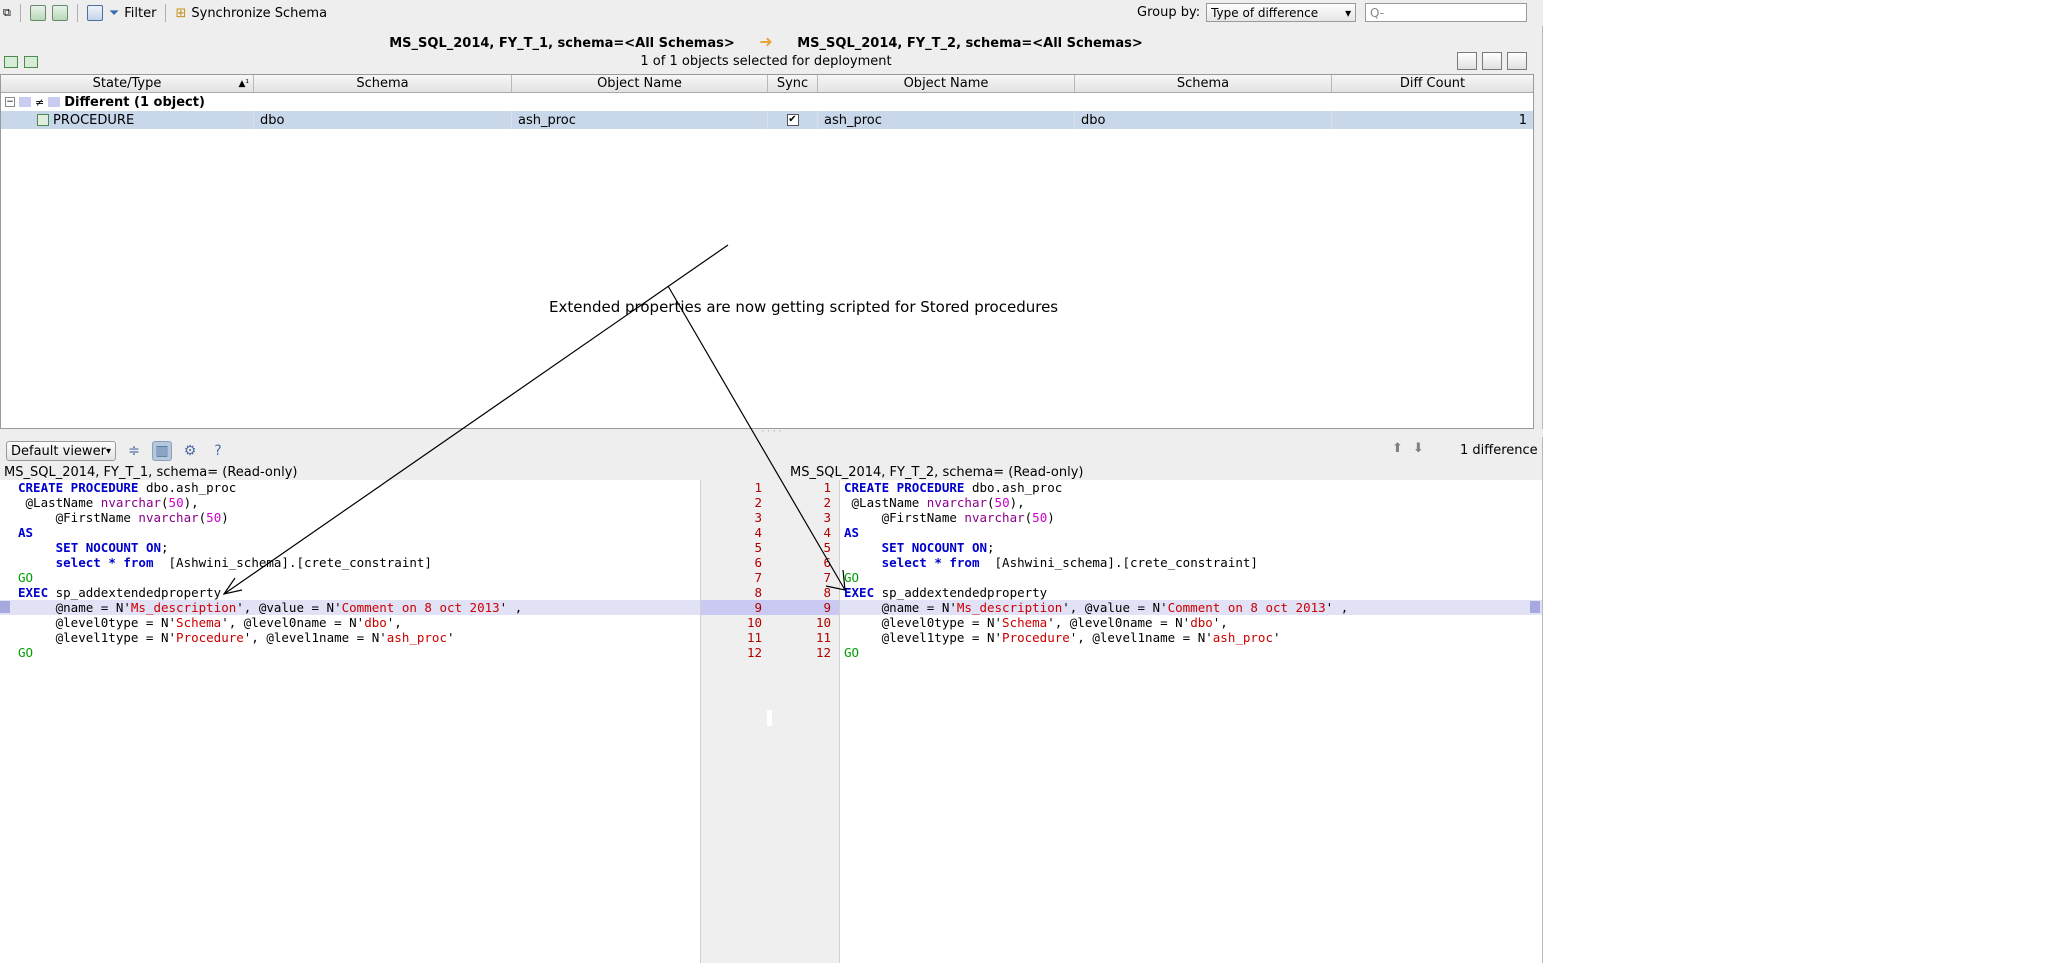 The image size is (2048, 963). I want to click on gutter-line: 22, so click(792, 502).